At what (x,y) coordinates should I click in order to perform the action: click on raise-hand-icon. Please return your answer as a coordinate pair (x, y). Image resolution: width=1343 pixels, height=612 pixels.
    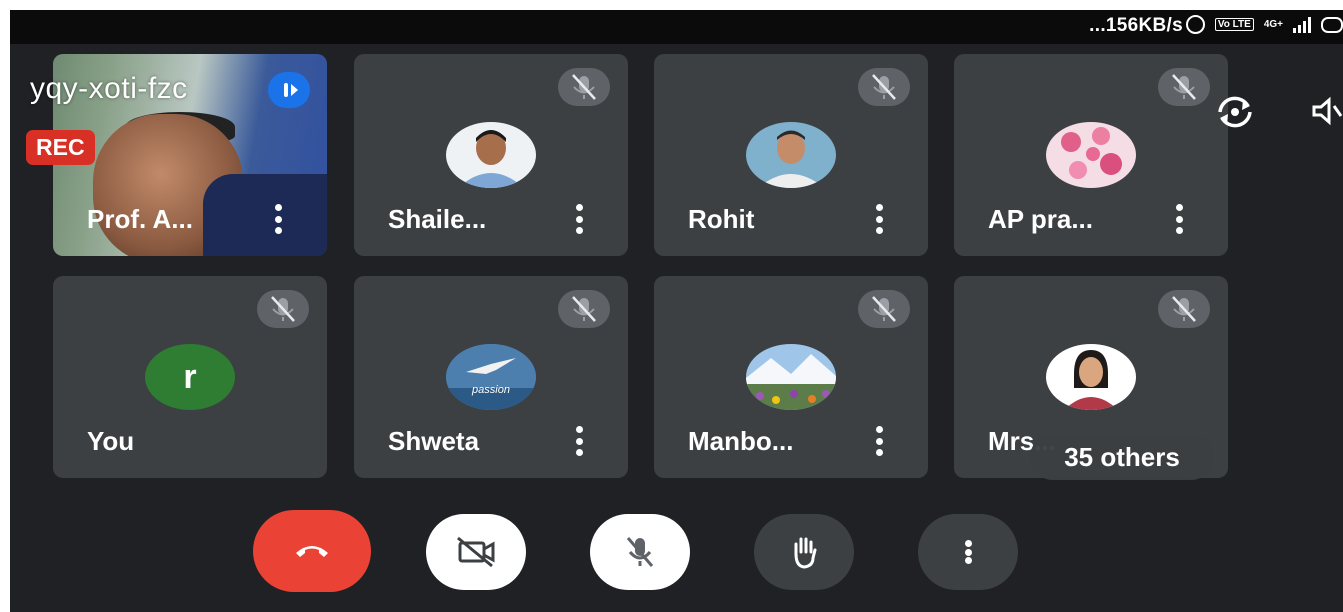
    Looking at the image, I should click on (805, 553).